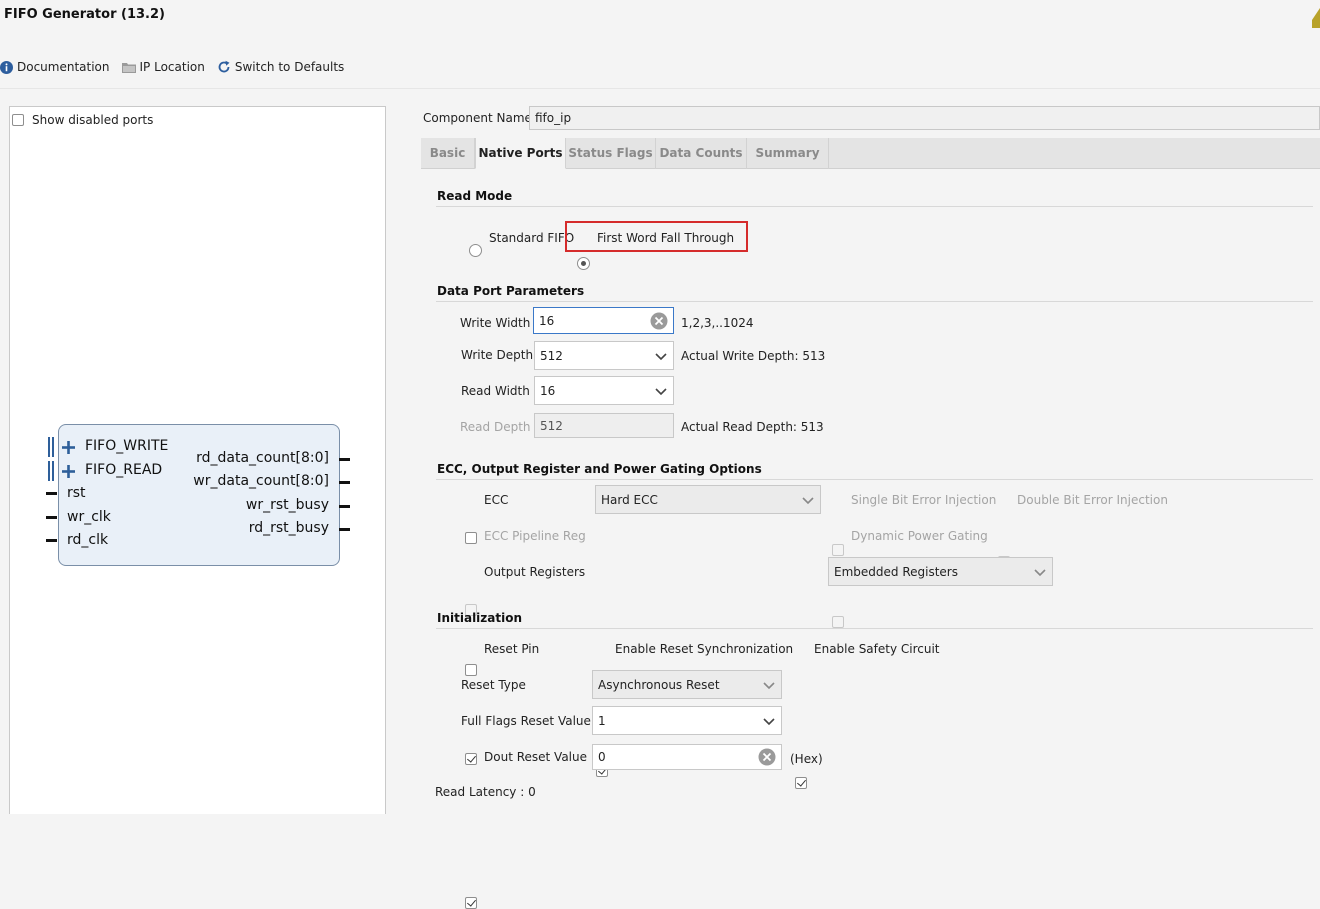  What do you see at coordinates (485, 792) in the screenshot?
I see `read-latency-text: Read Latency : 0` at bounding box center [485, 792].